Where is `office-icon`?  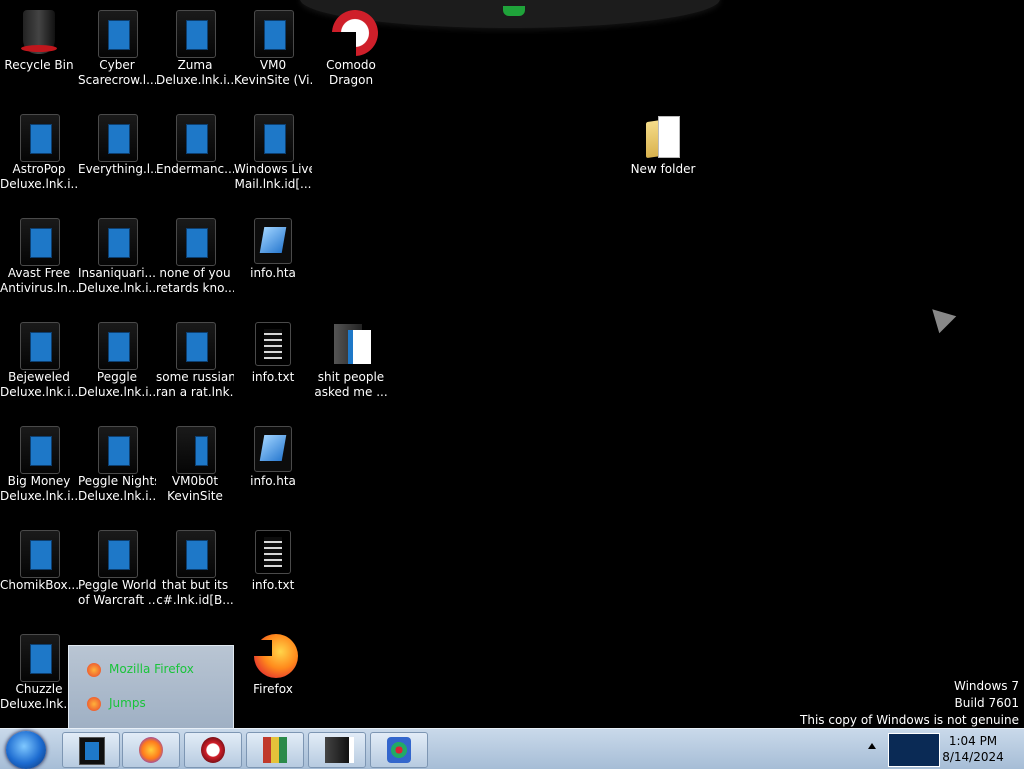 office-icon is located at coordinates (399, 750).